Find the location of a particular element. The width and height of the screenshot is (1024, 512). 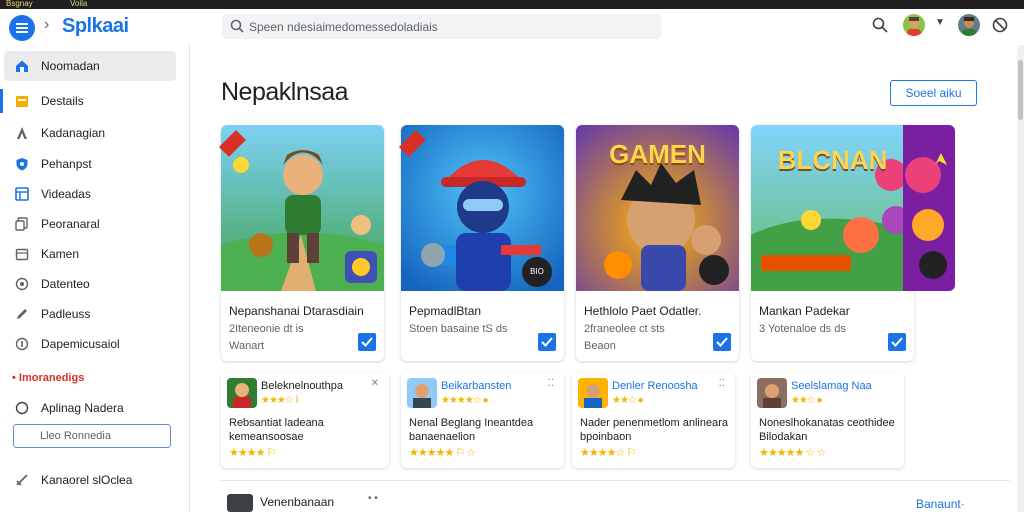

item-title: Denler Renoosha is located at coordinates (655, 386).